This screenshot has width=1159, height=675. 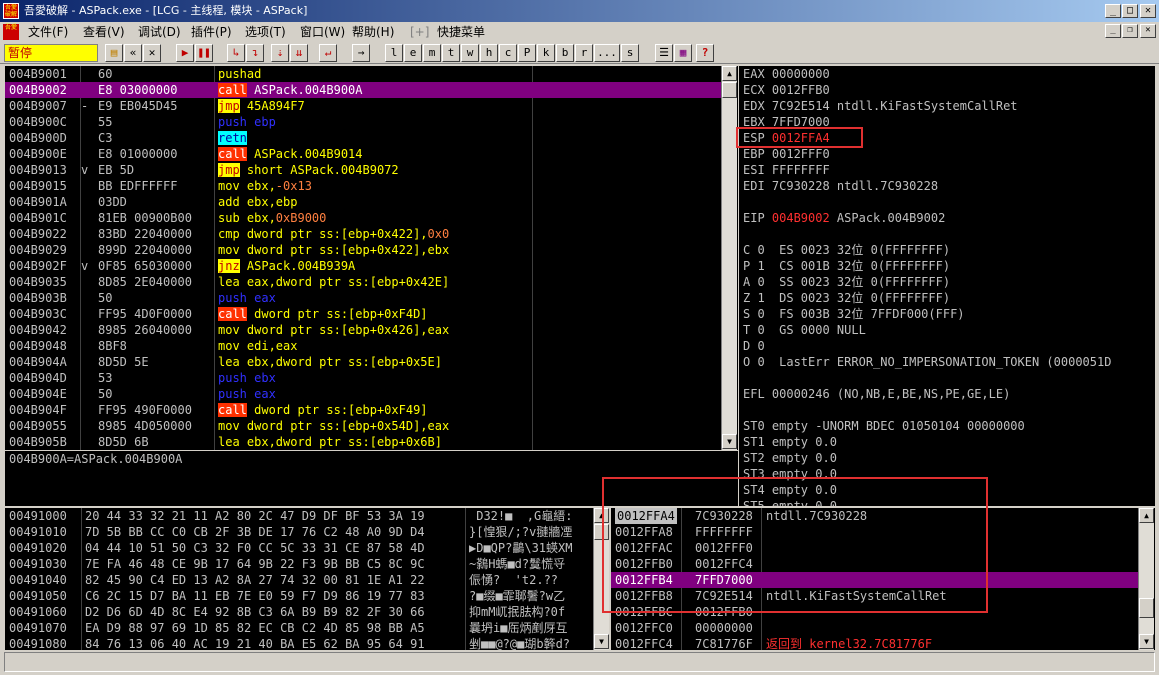 What do you see at coordinates (432, 53) in the screenshot?
I see `memory-window-button: m` at bounding box center [432, 53].